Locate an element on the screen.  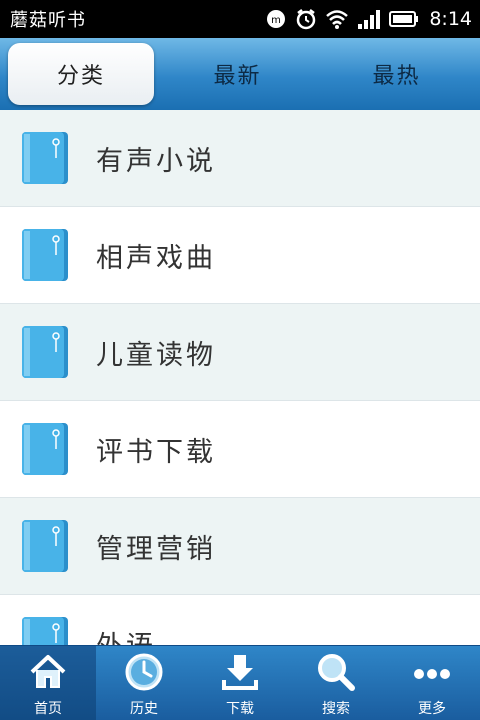
nav-more-label: 更多 is located at coordinates (432, 709).